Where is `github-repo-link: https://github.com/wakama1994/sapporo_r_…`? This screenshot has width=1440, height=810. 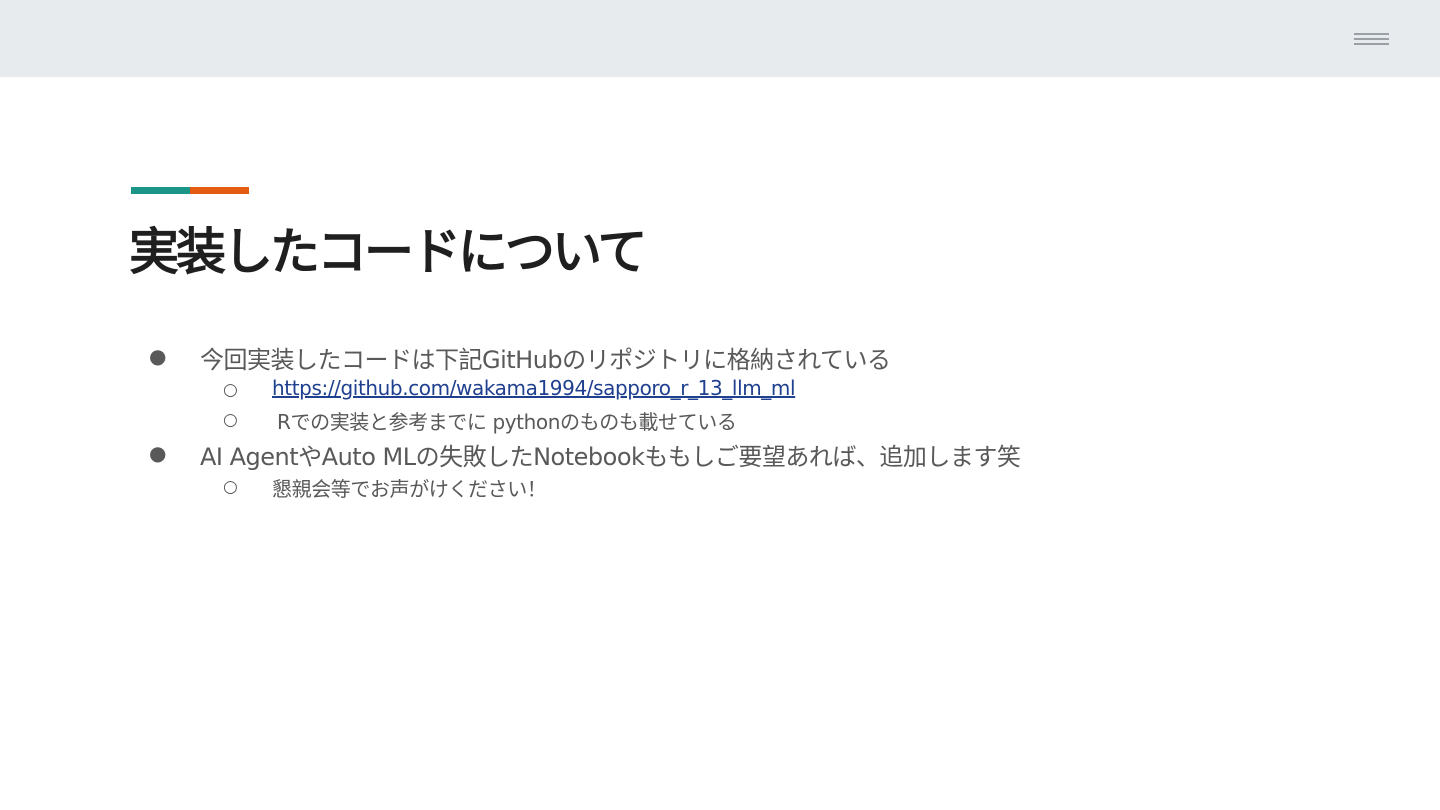 github-repo-link: https://github.com/wakama1994/sapporo_r_… is located at coordinates (534, 388).